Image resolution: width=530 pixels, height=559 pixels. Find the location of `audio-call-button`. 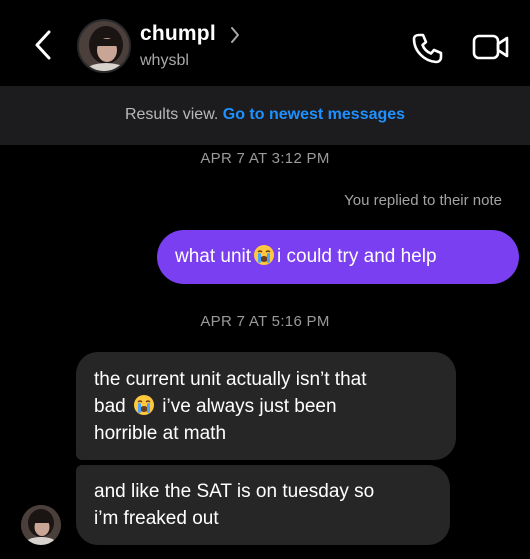

audio-call-button is located at coordinates (427, 48).